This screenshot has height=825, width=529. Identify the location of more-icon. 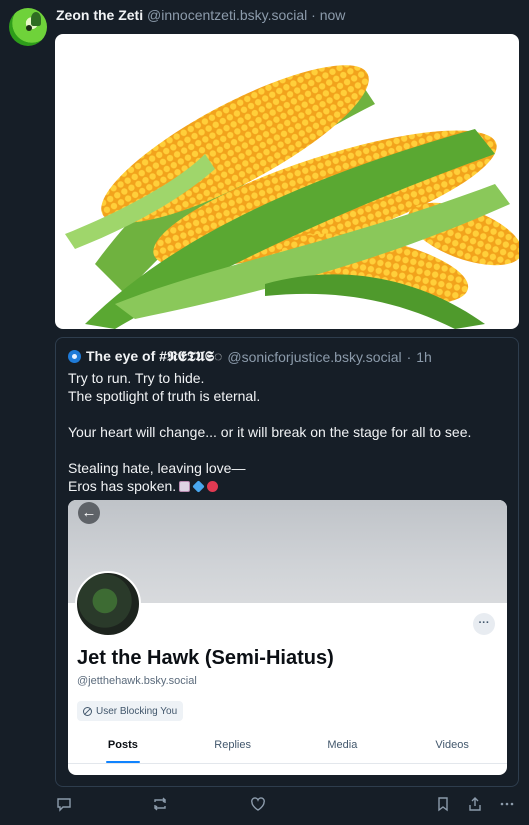
(507, 804).